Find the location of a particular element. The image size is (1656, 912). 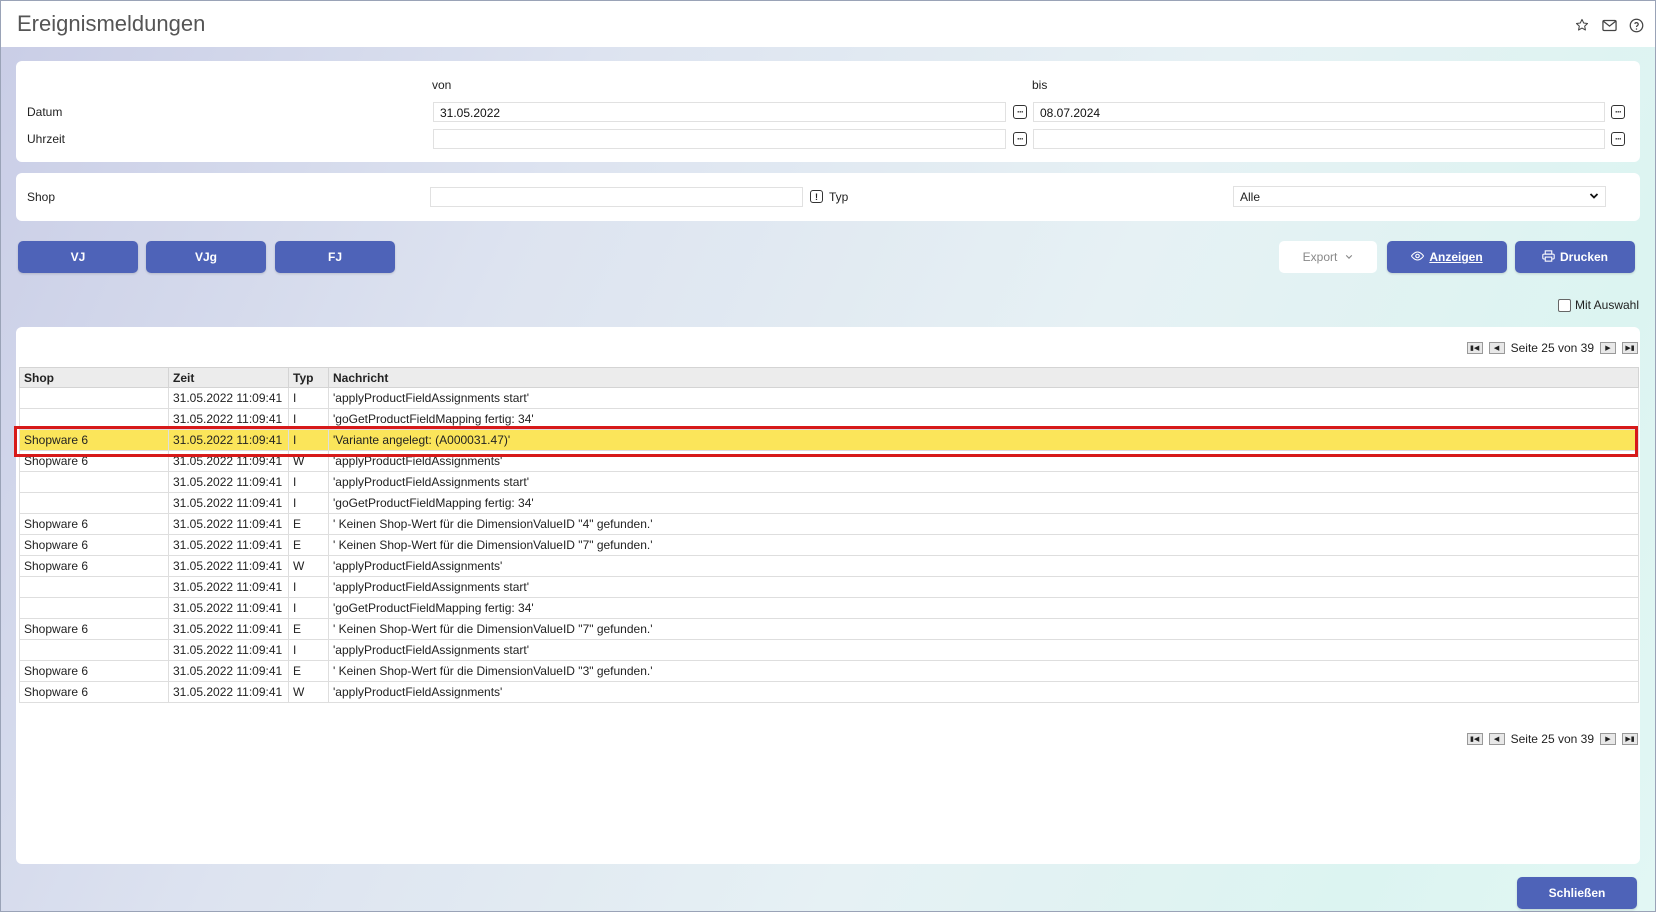

datum-bis-picker-button: ··· is located at coordinates (1618, 112).